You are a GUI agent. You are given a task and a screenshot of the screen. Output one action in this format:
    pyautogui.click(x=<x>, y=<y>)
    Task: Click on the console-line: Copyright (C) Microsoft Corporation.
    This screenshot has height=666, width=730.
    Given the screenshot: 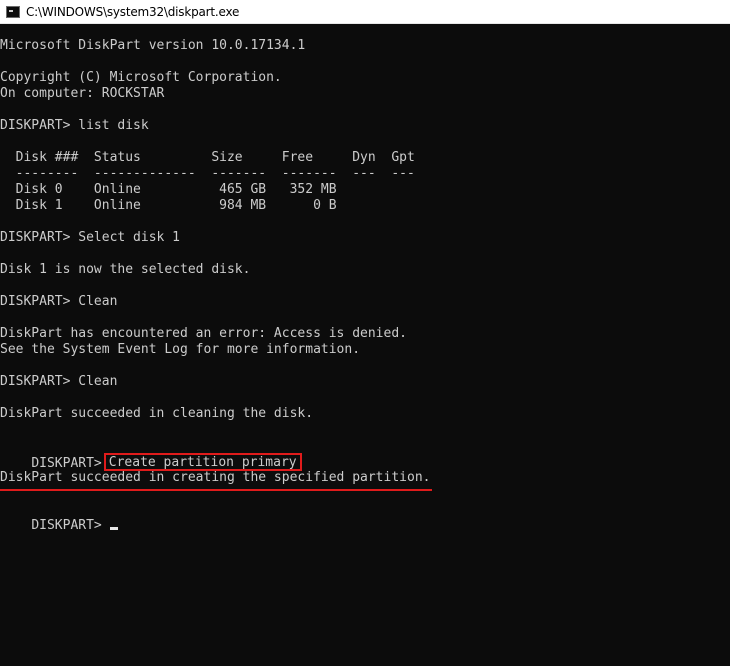 What is the action you would take?
    pyautogui.click(x=141, y=77)
    